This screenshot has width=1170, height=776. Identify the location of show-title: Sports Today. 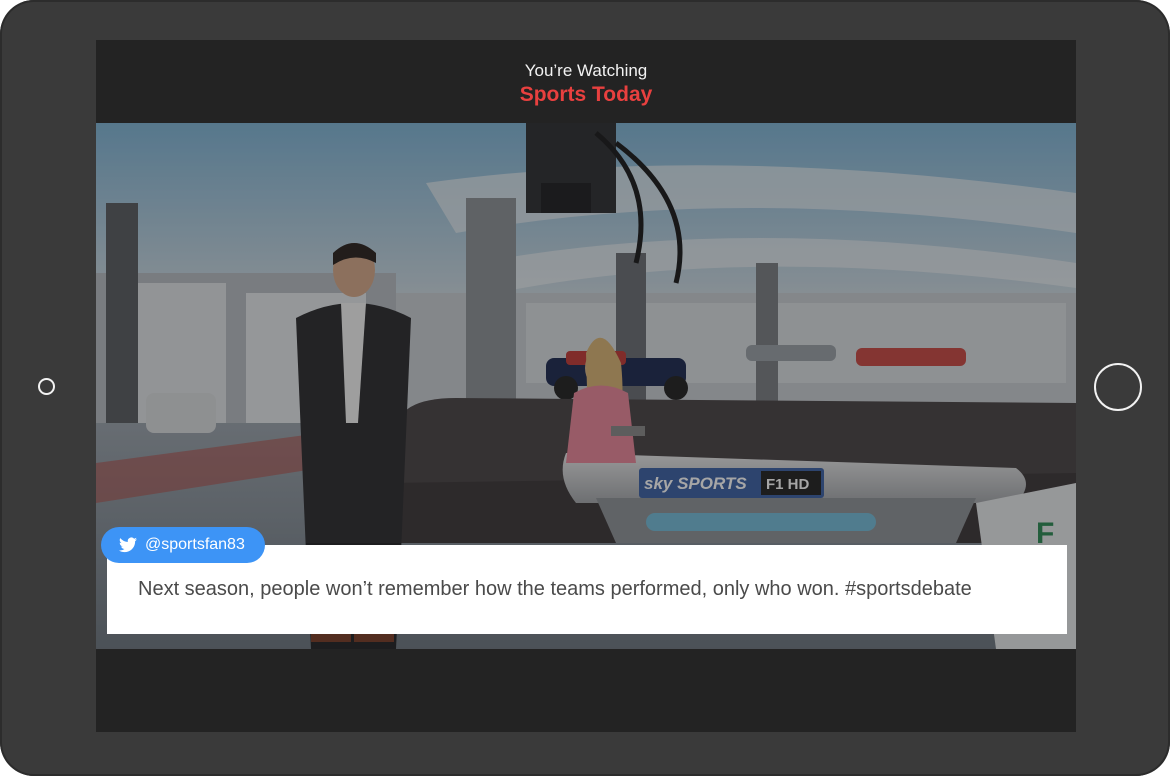
(586, 94).